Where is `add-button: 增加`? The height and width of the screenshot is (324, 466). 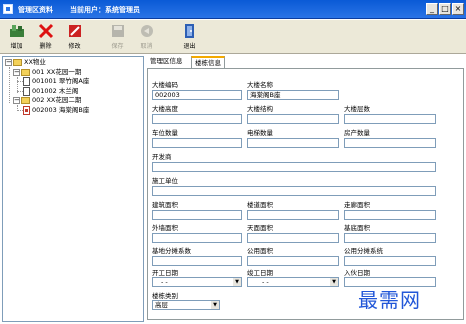
add-button: 增加 is located at coordinates (16, 37).